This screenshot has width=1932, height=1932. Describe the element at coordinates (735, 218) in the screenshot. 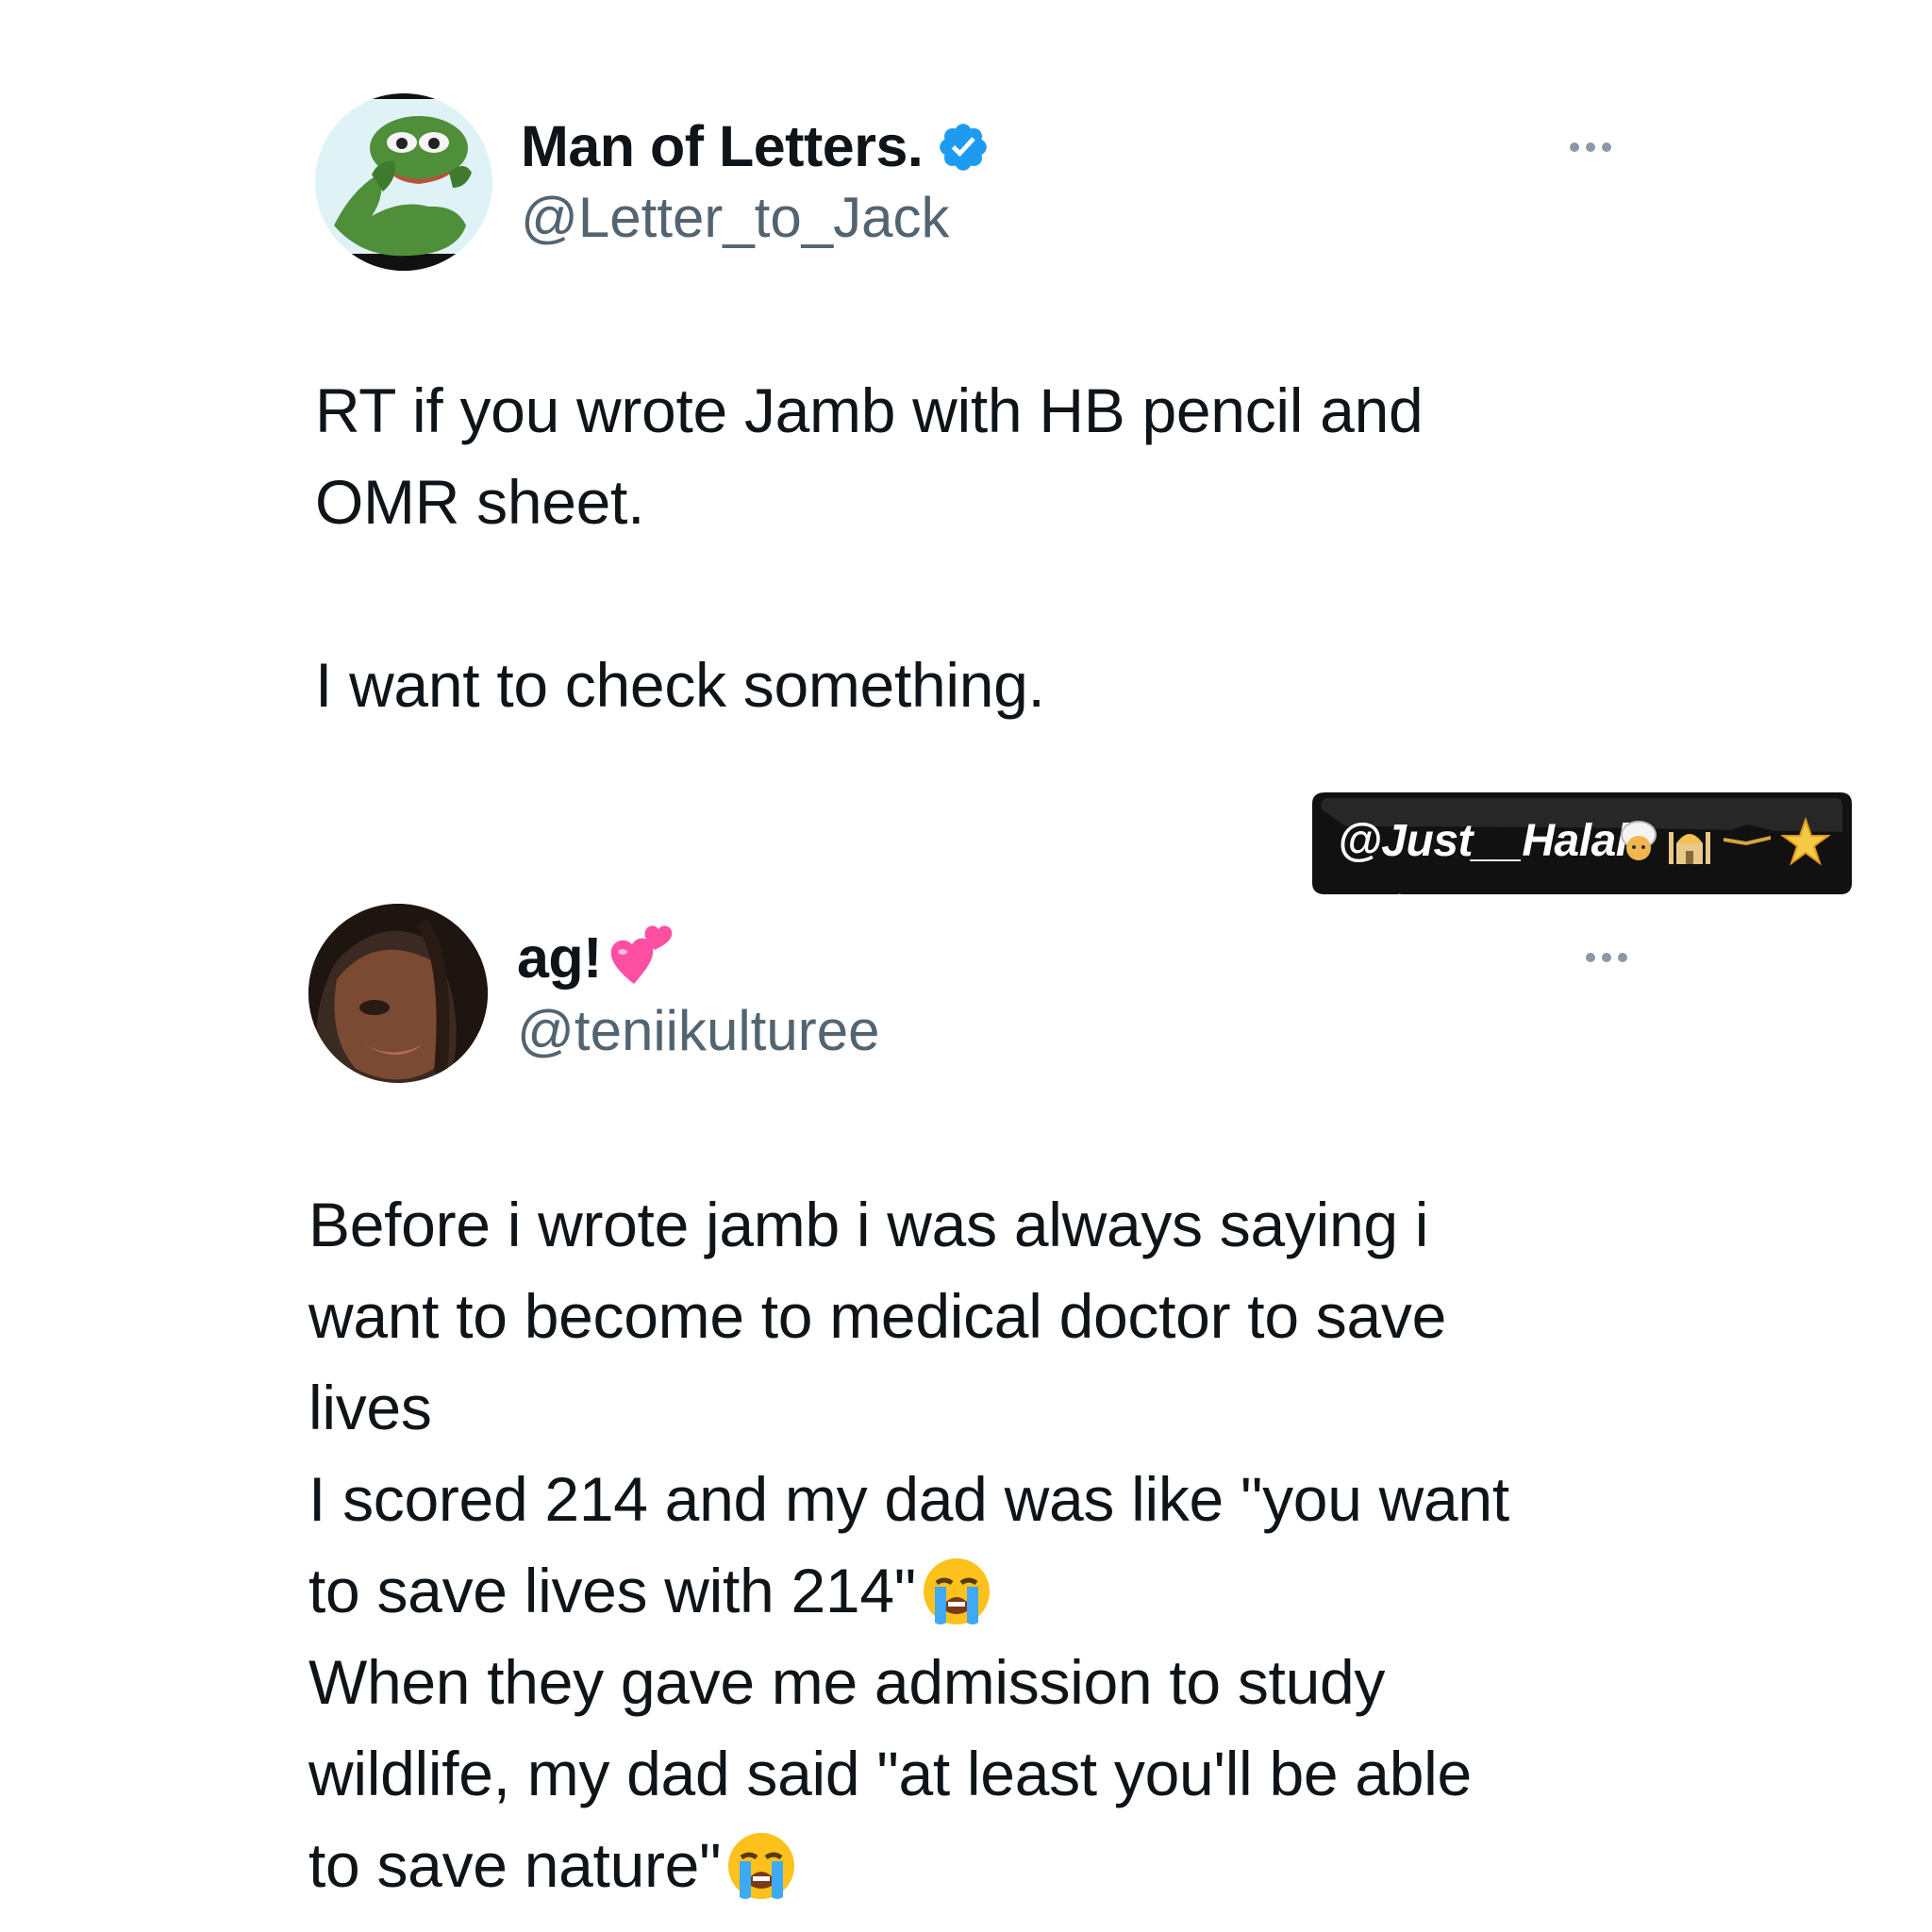

I see `user-handle: @Letter_to_Jack` at that location.